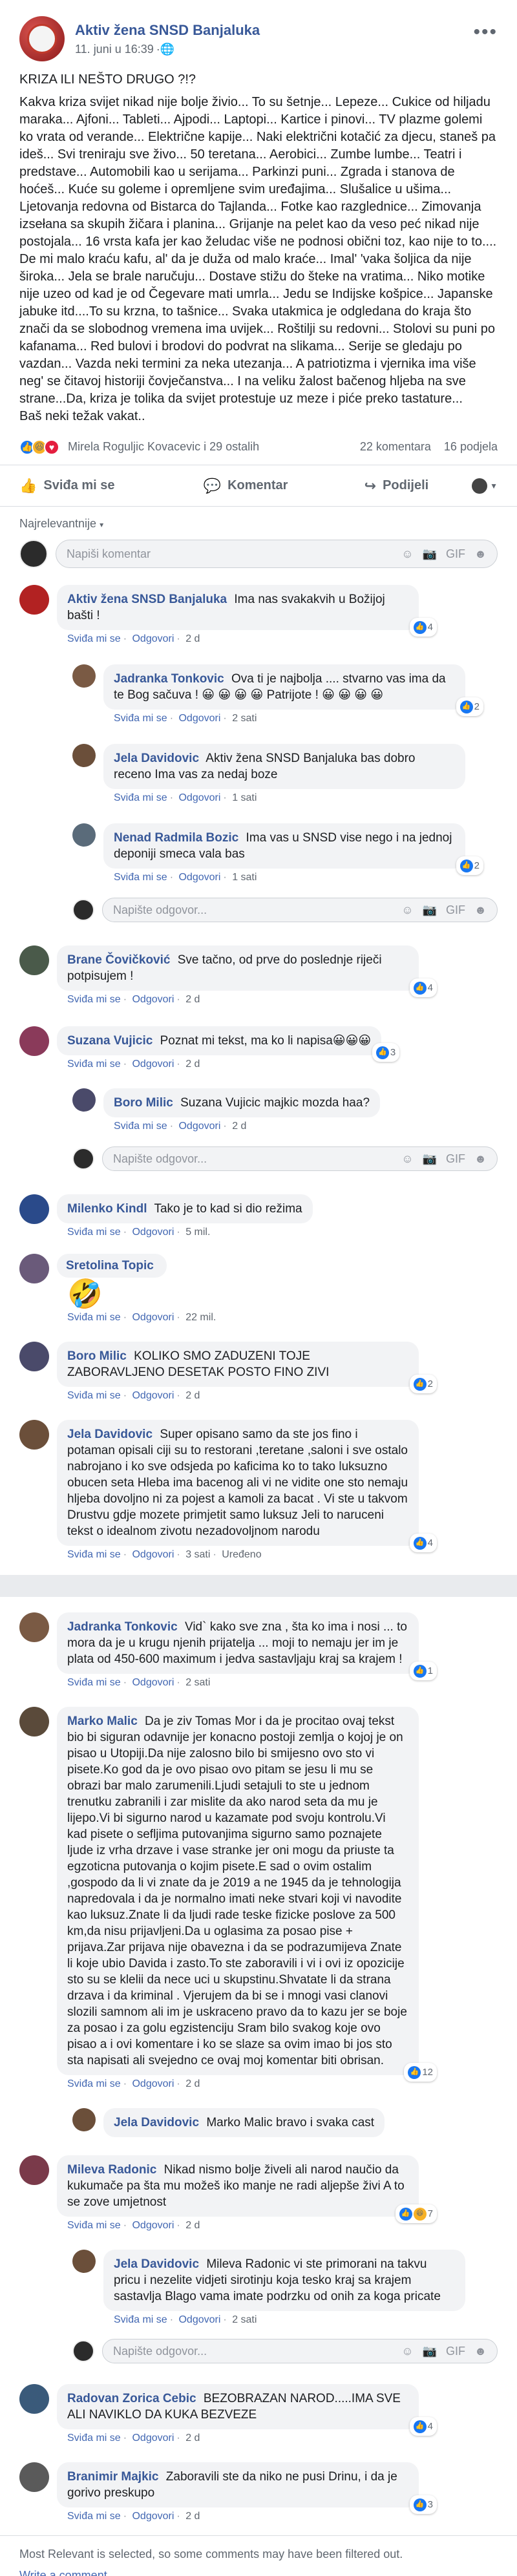  What do you see at coordinates (42, 38) in the screenshot?
I see `page-avatar` at bounding box center [42, 38].